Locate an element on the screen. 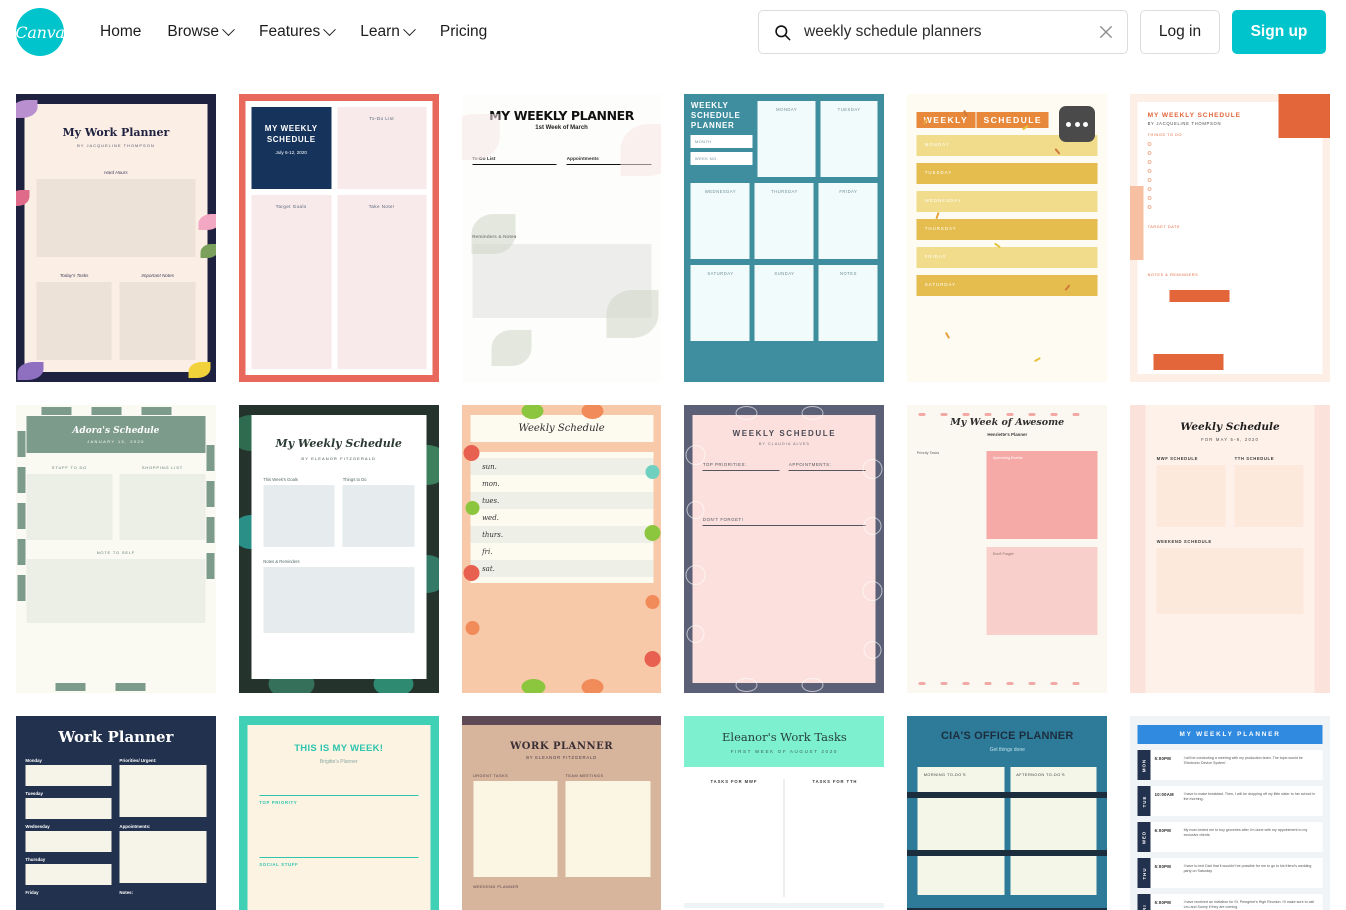 This screenshot has width=1346, height=910. section-label: Hard Hours is located at coordinates (116, 172).